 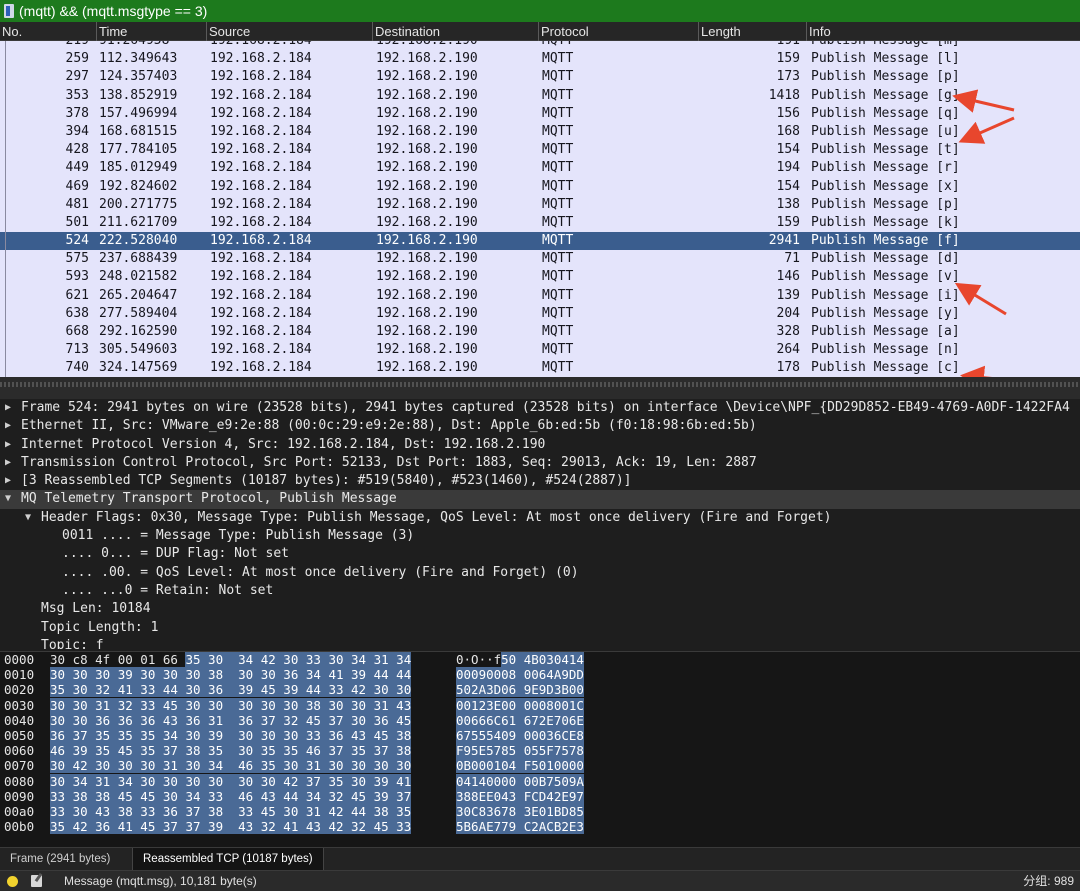 I want to click on ascii-bytes: 00123E00 0008001C, so click(x=520, y=705).